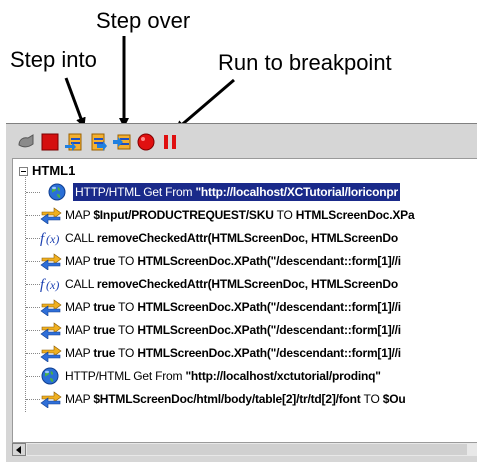  Describe the element at coordinates (247, 449) in the screenshot. I see `scroll-thumb` at that location.